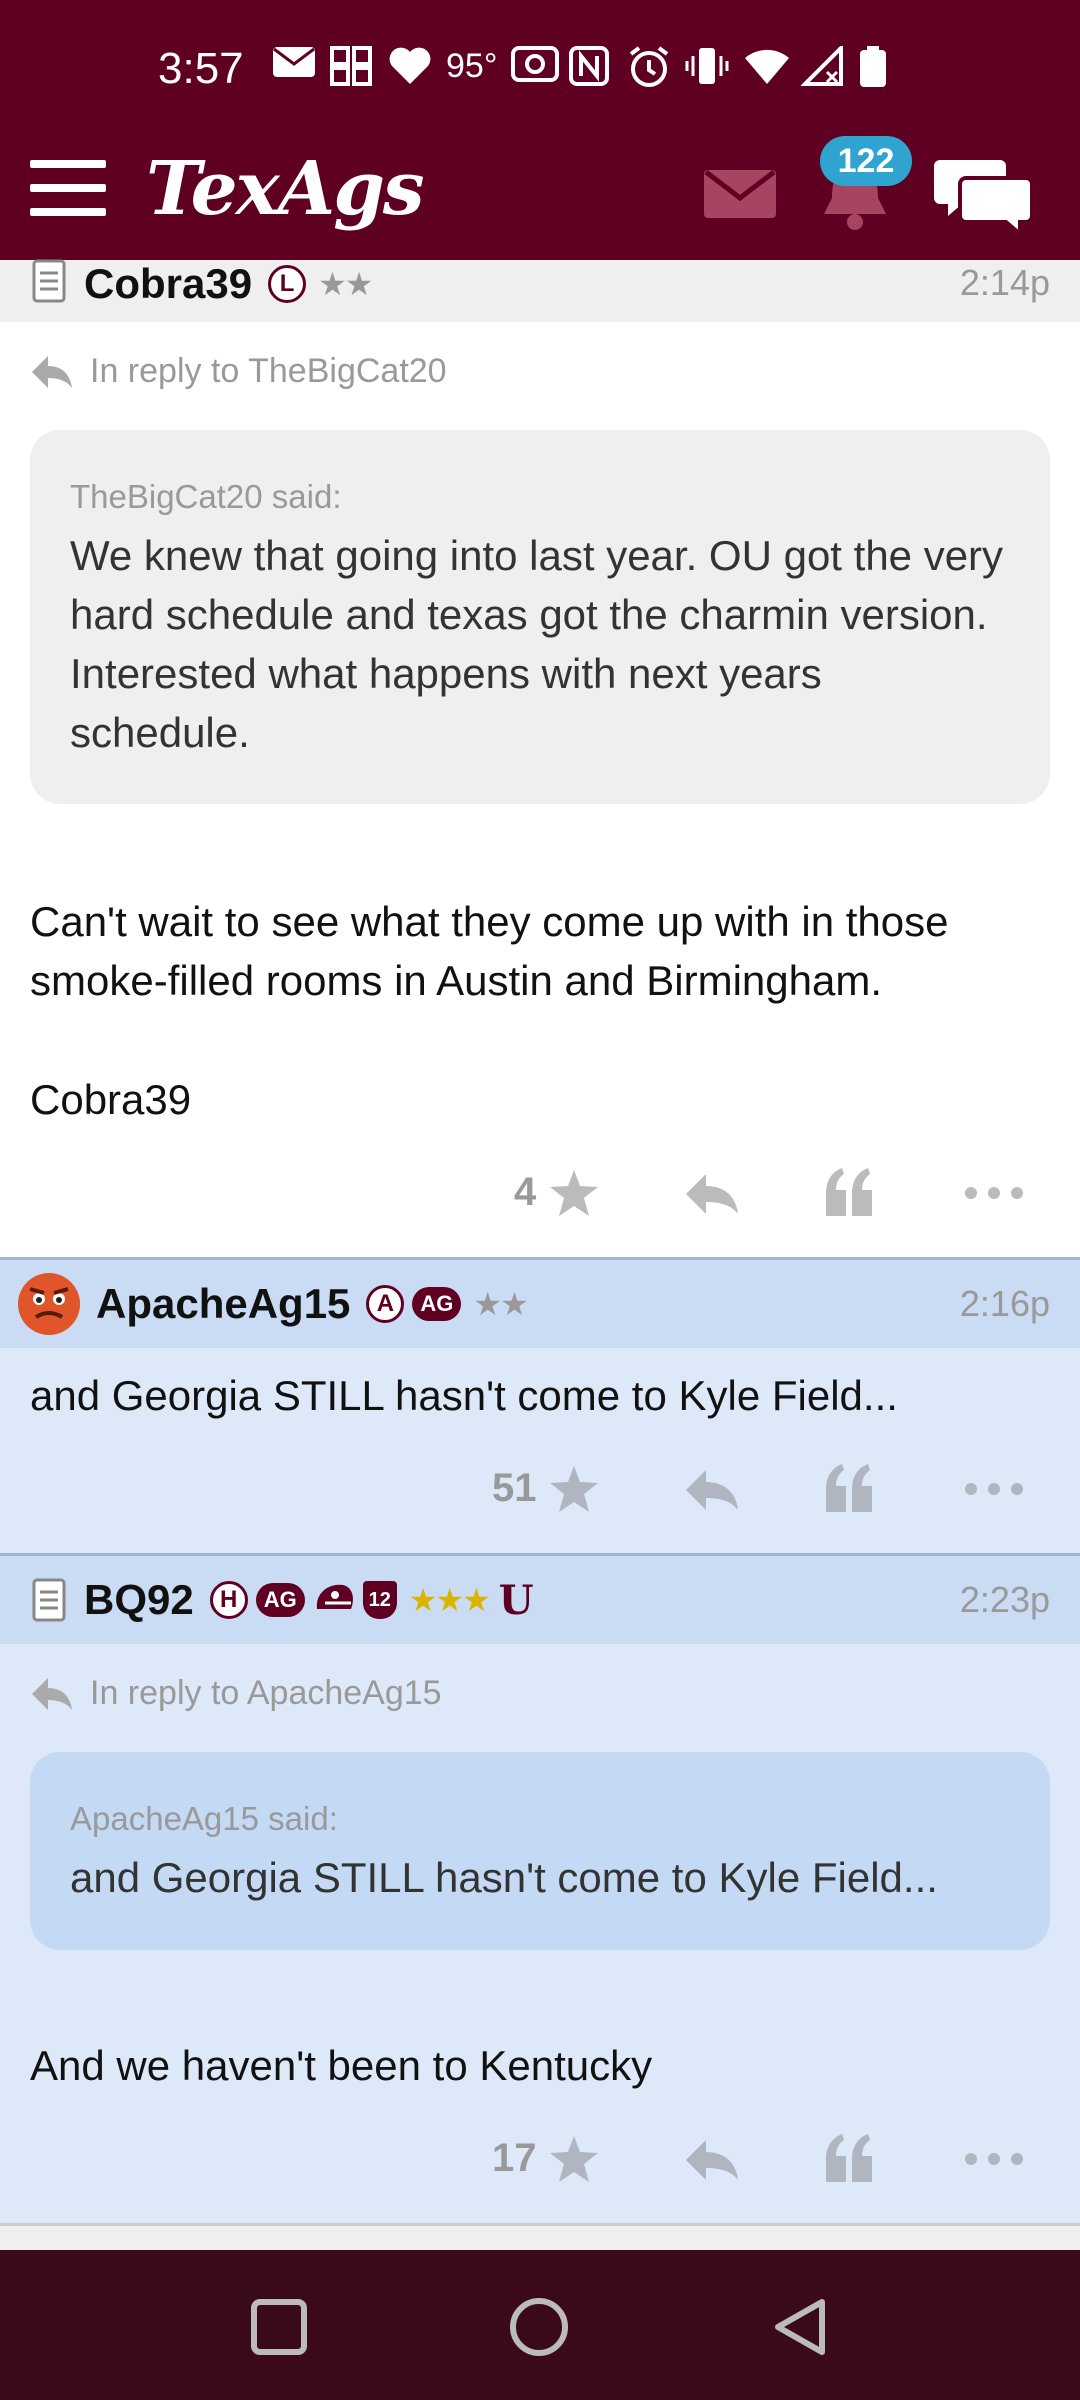 The image size is (1080, 2400). What do you see at coordinates (341, 2065) in the screenshot?
I see `post-body: And we haven't been to Kentucky` at bounding box center [341, 2065].